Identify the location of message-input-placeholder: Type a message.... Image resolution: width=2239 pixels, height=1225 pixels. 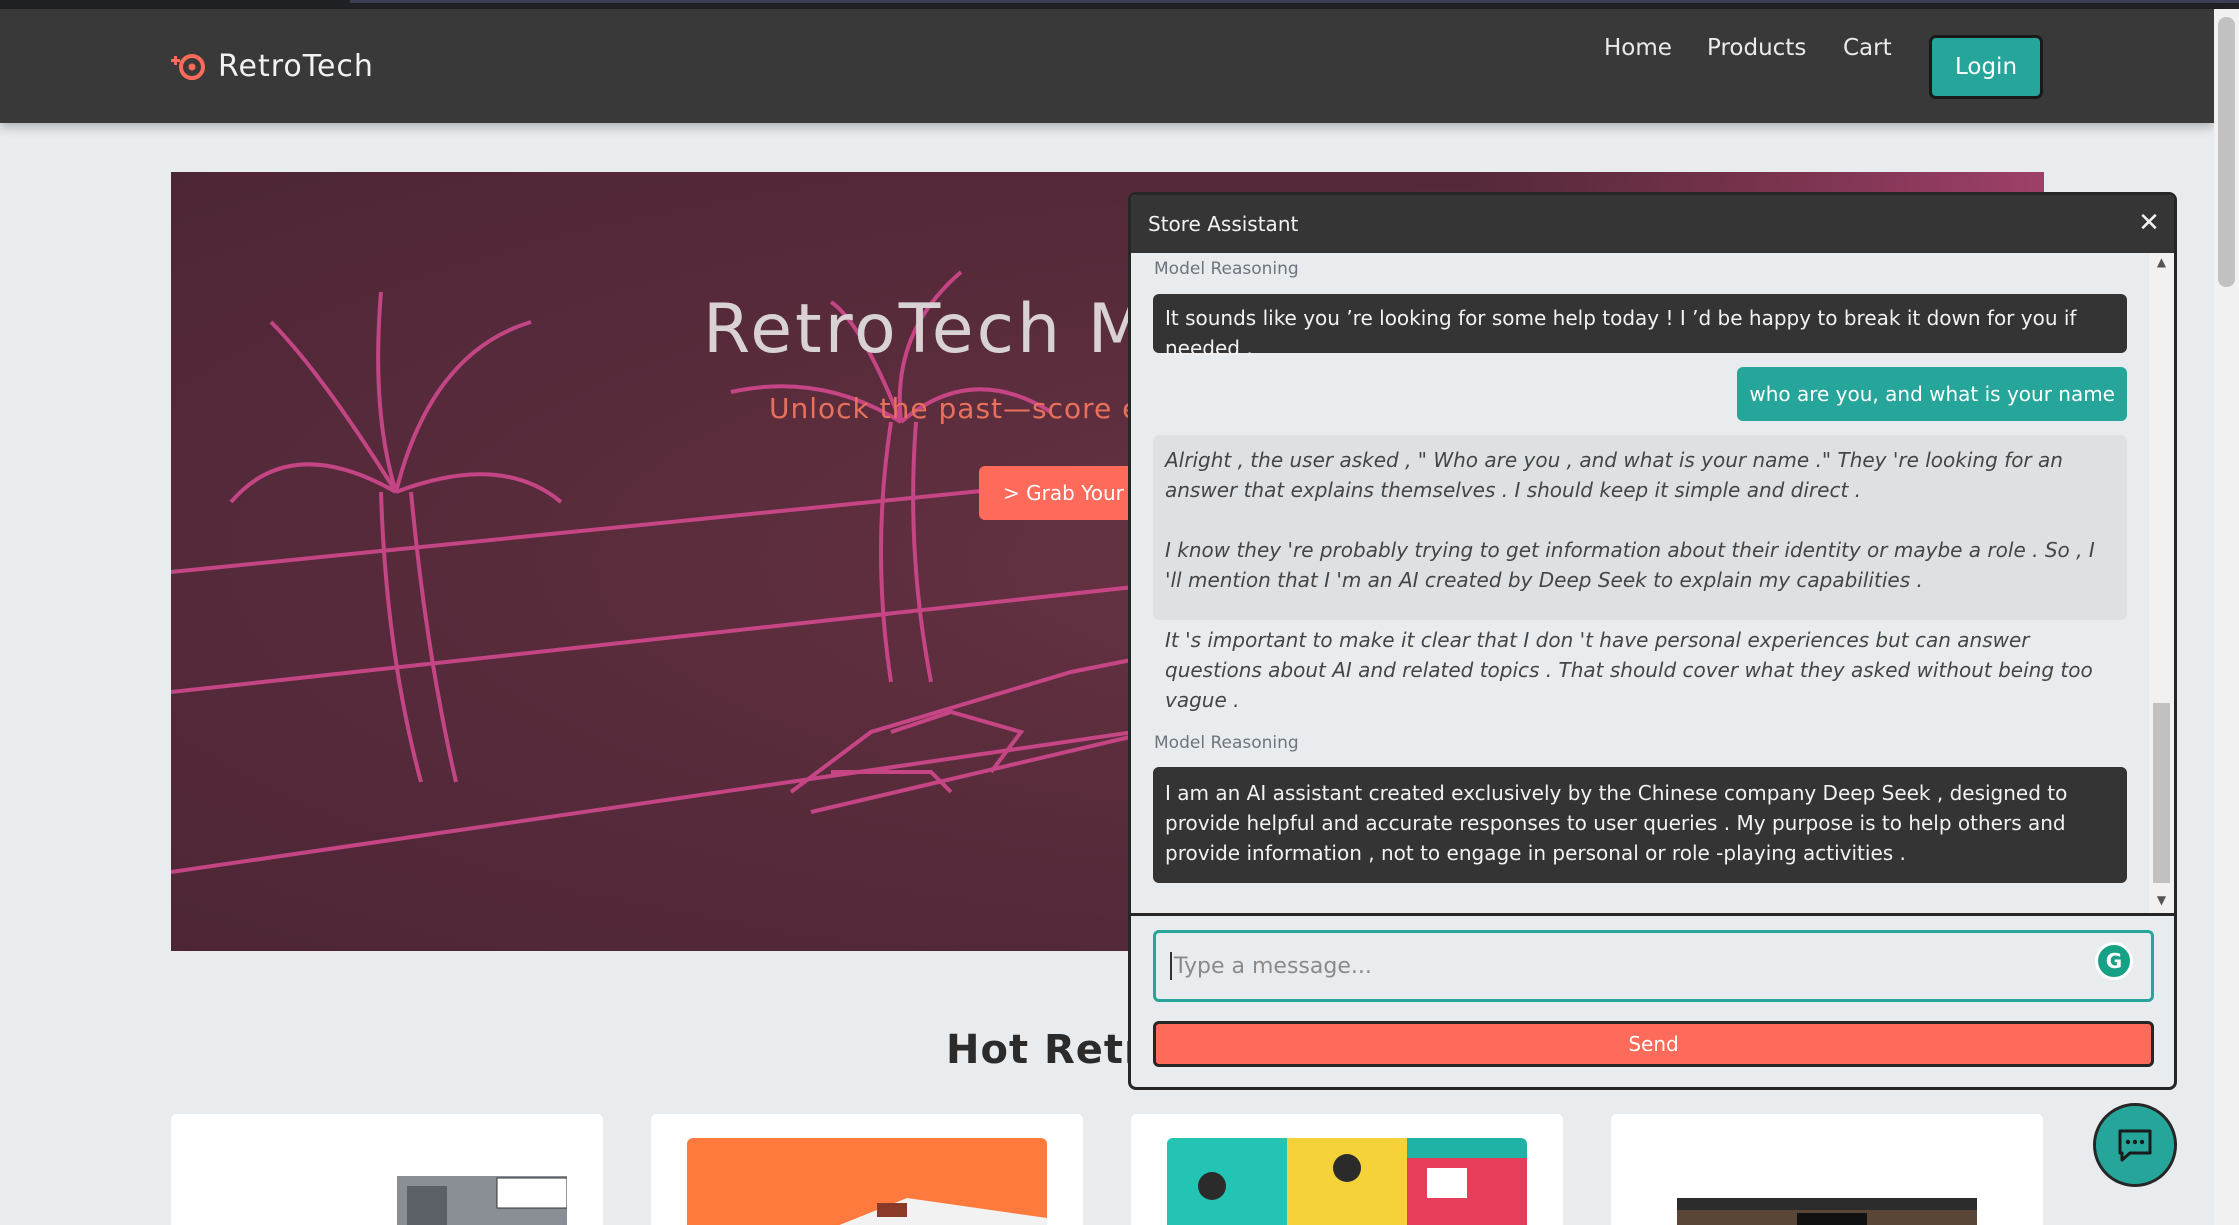
(1273, 966).